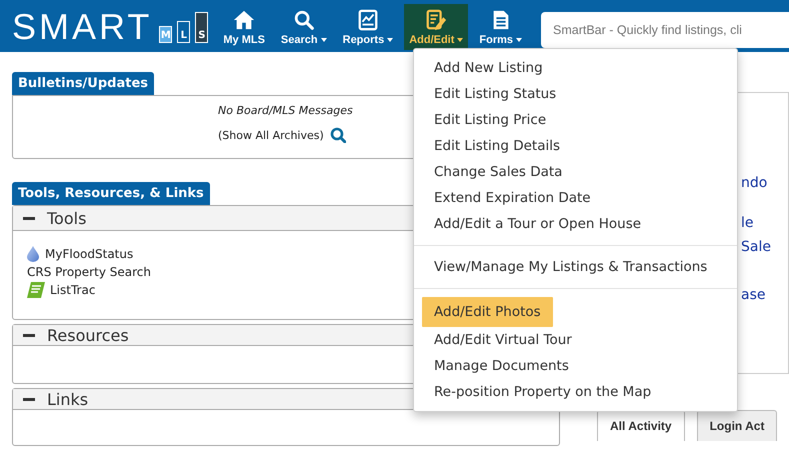 This screenshot has width=789, height=471. What do you see at coordinates (271, 135) in the screenshot?
I see `archives-link: (Show All Archives)` at bounding box center [271, 135].